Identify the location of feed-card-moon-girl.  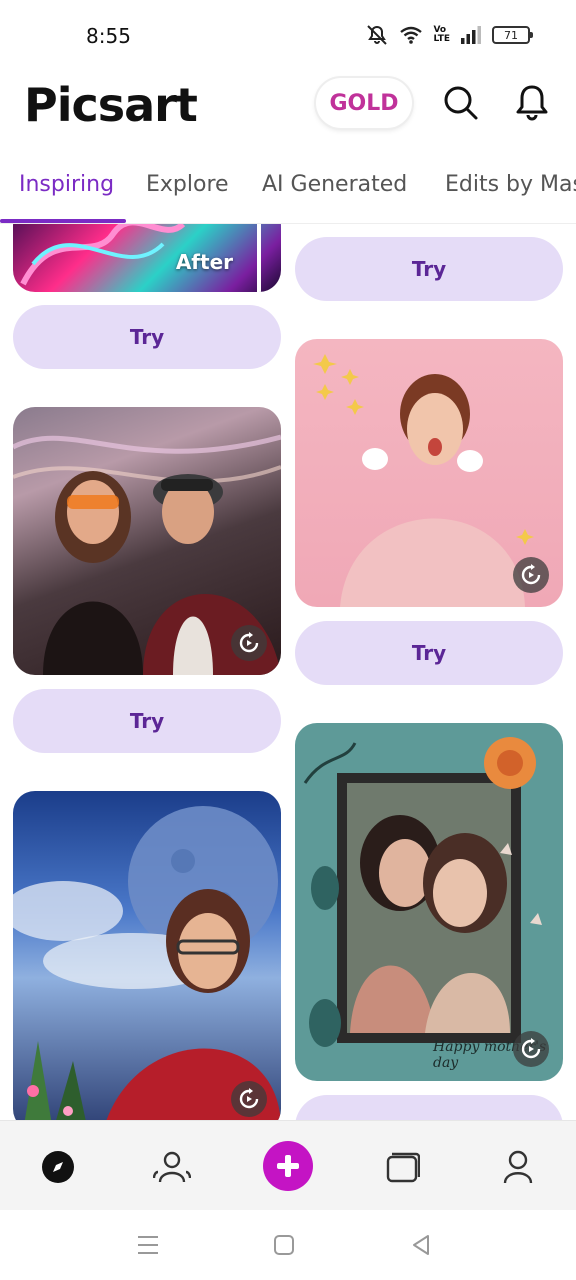
(147, 955).